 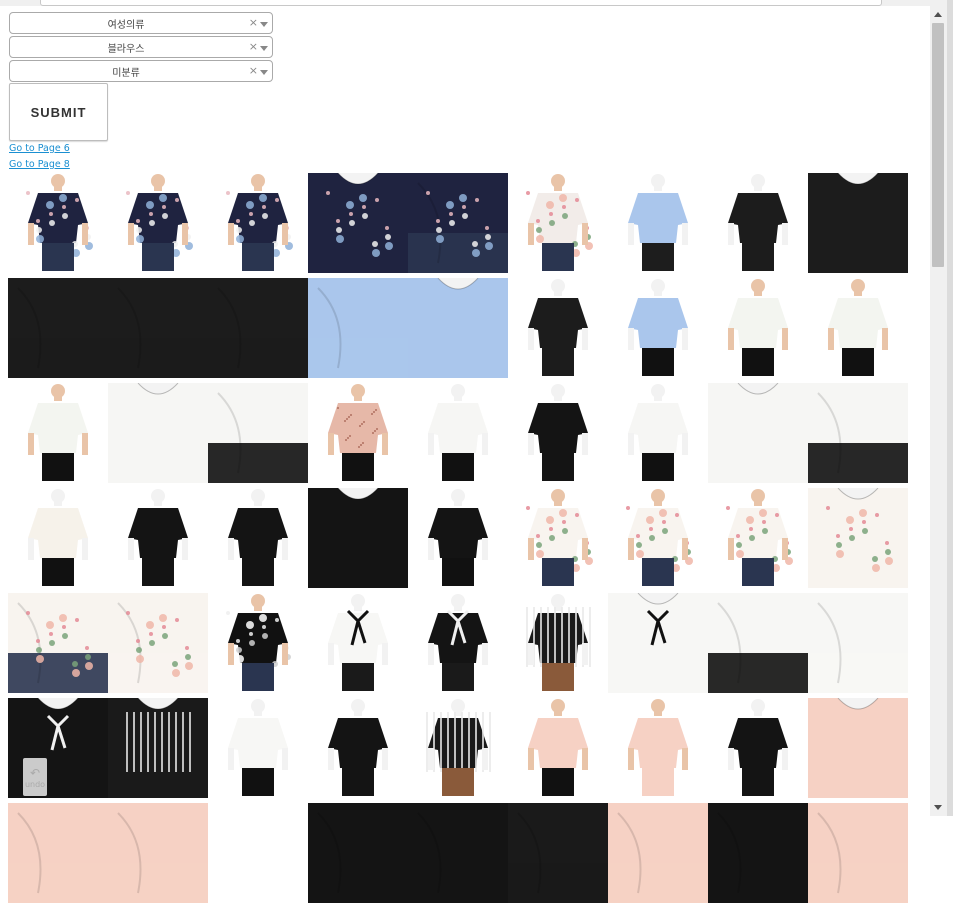 What do you see at coordinates (938, 14) in the screenshot?
I see `scroll-up-arrow-icon` at bounding box center [938, 14].